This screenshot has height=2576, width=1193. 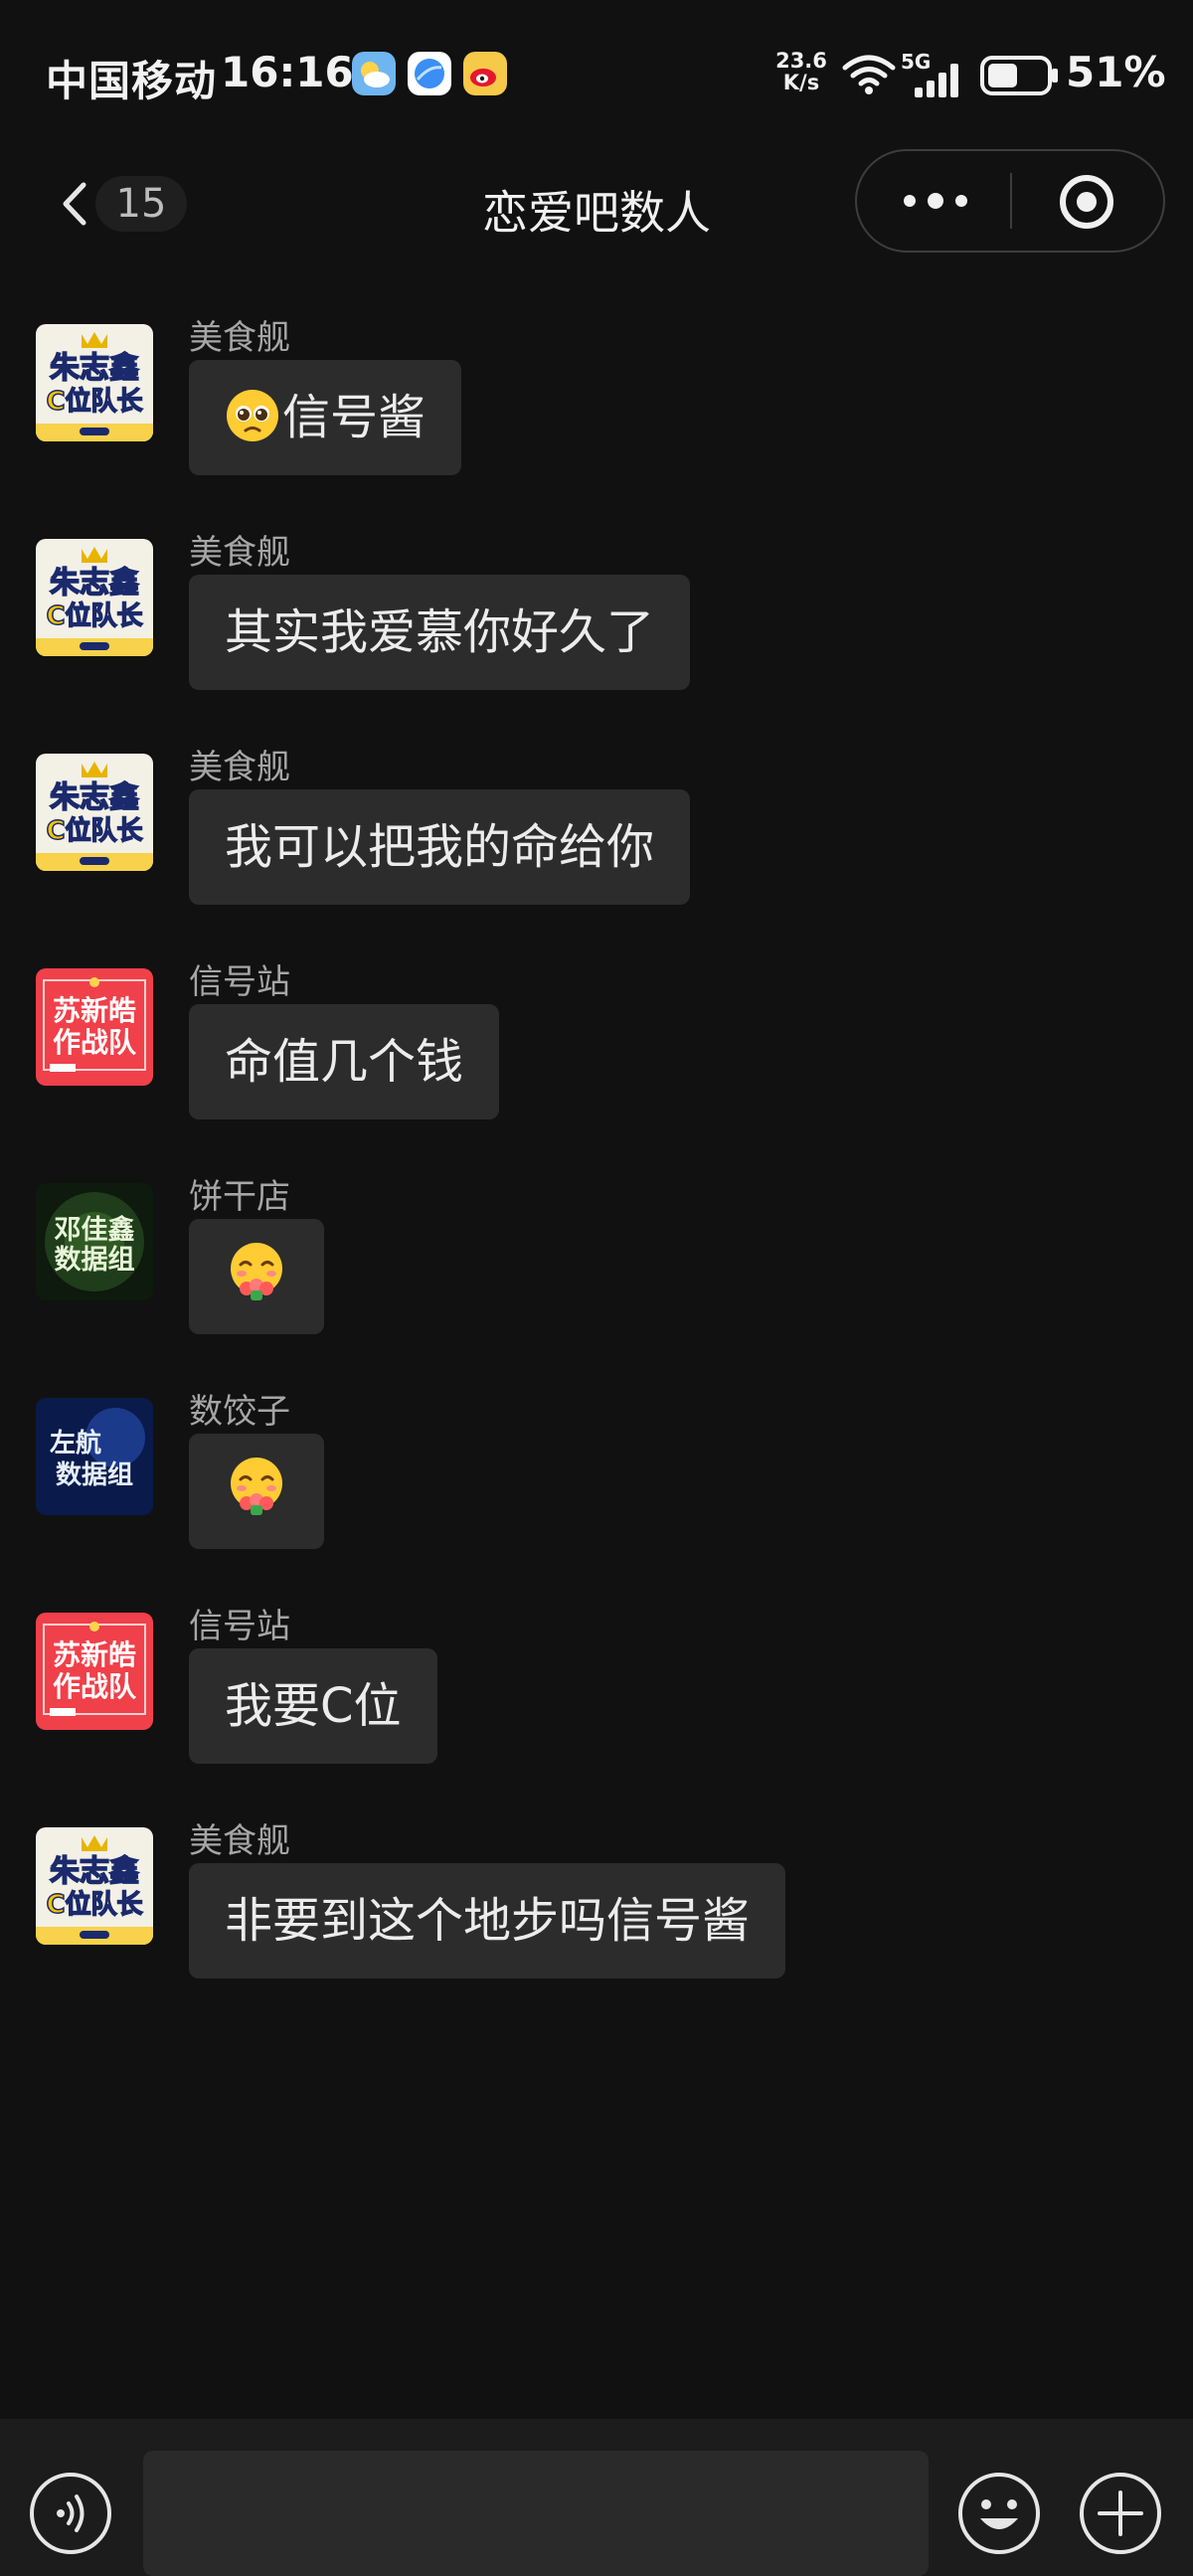 I want to click on message-text: 命值几个钱, so click(x=344, y=1062).